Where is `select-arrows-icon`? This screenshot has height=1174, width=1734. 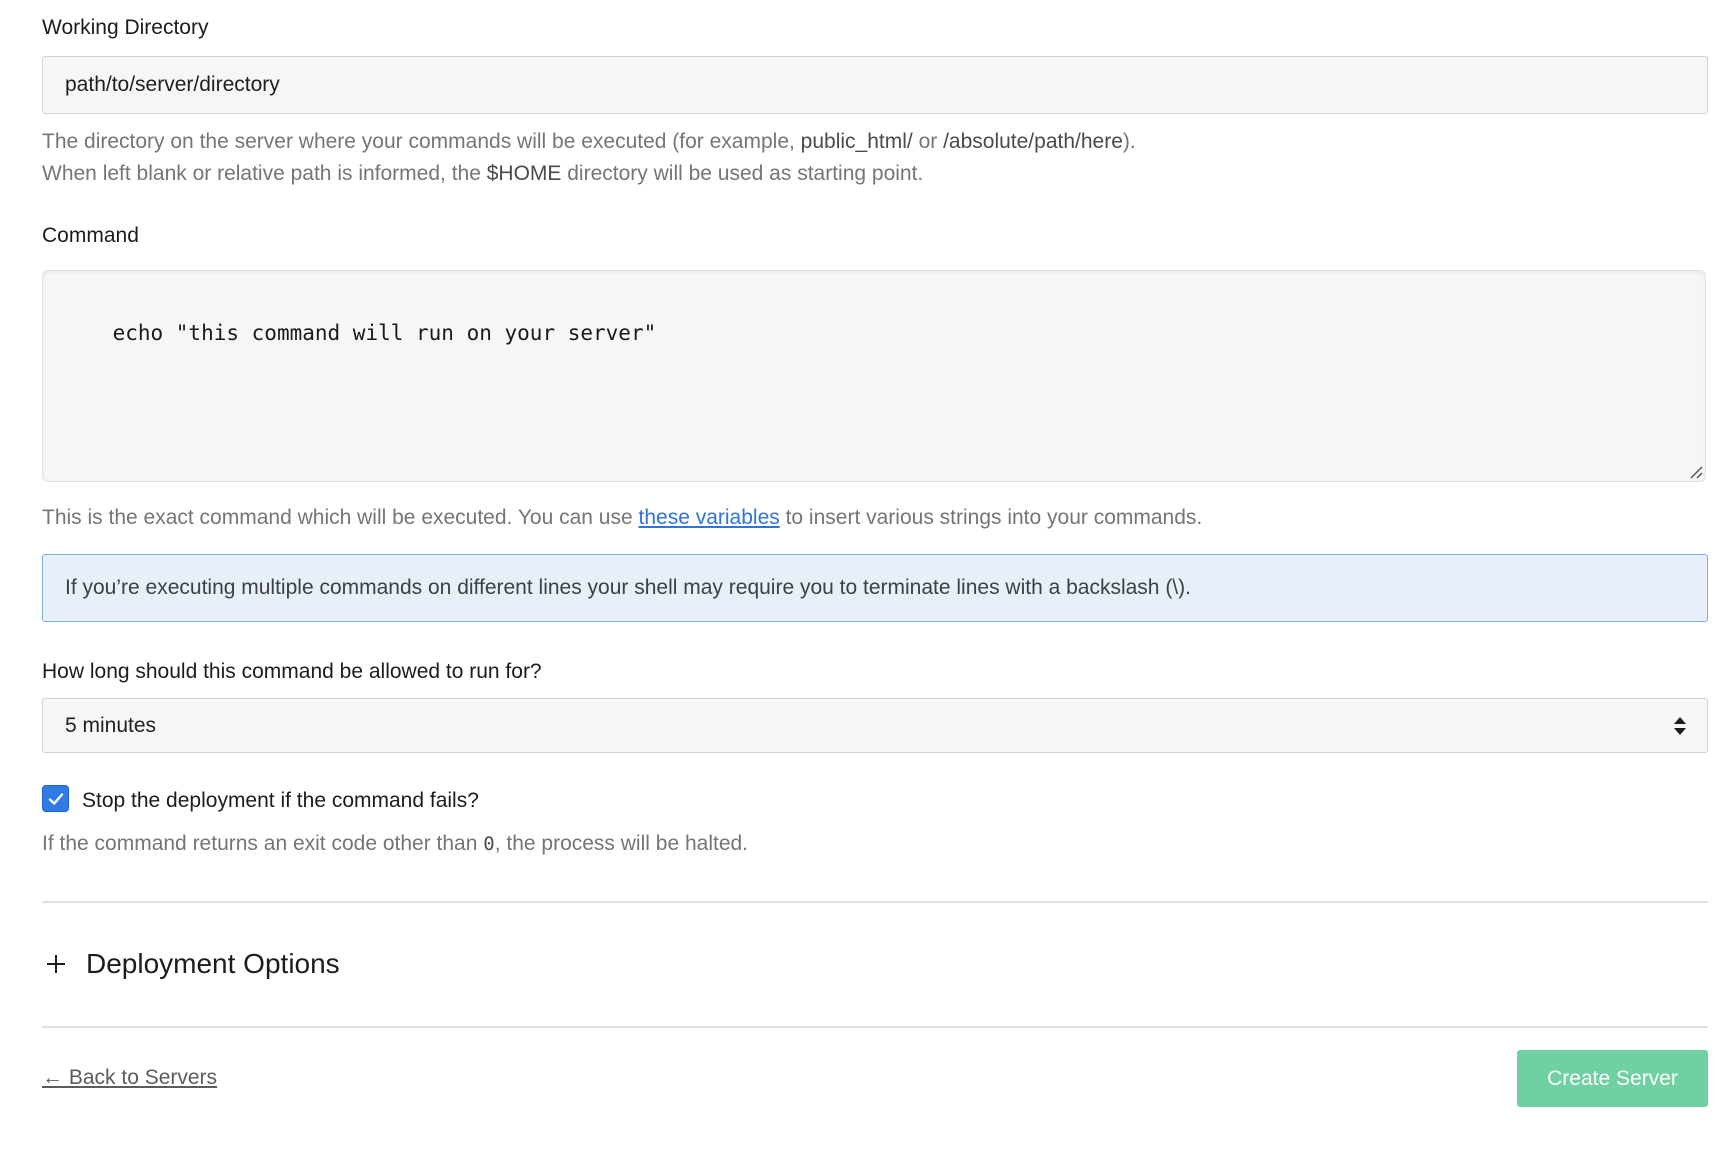
select-arrows-icon is located at coordinates (1680, 725).